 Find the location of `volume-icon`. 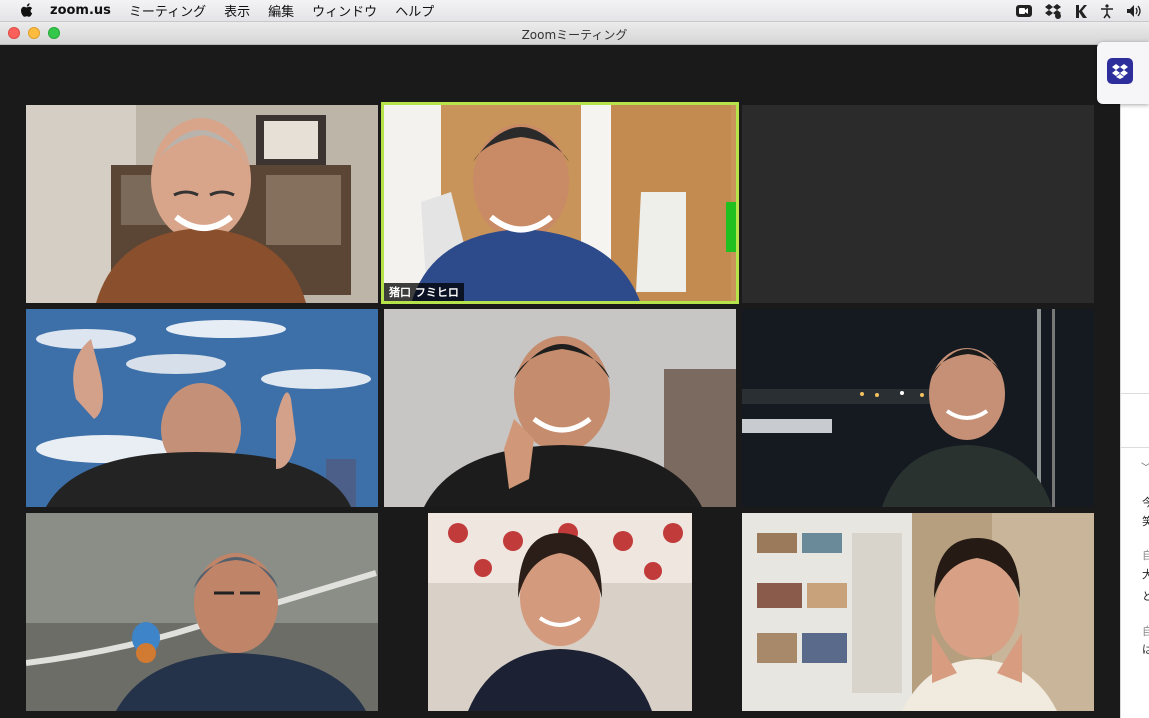

volume-icon is located at coordinates (1134, 11).